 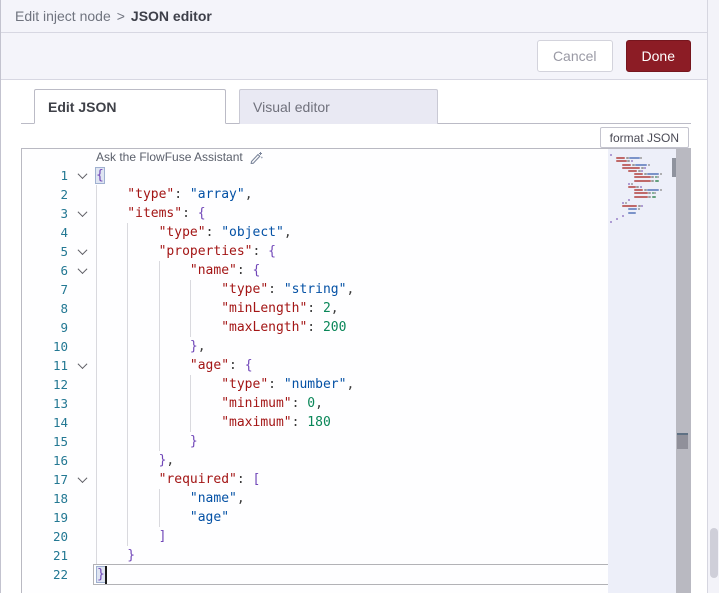 What do you see at coordinates (60, 574) in the screenshot?
I see `line-number: 22` at bounding box center [60, 574].